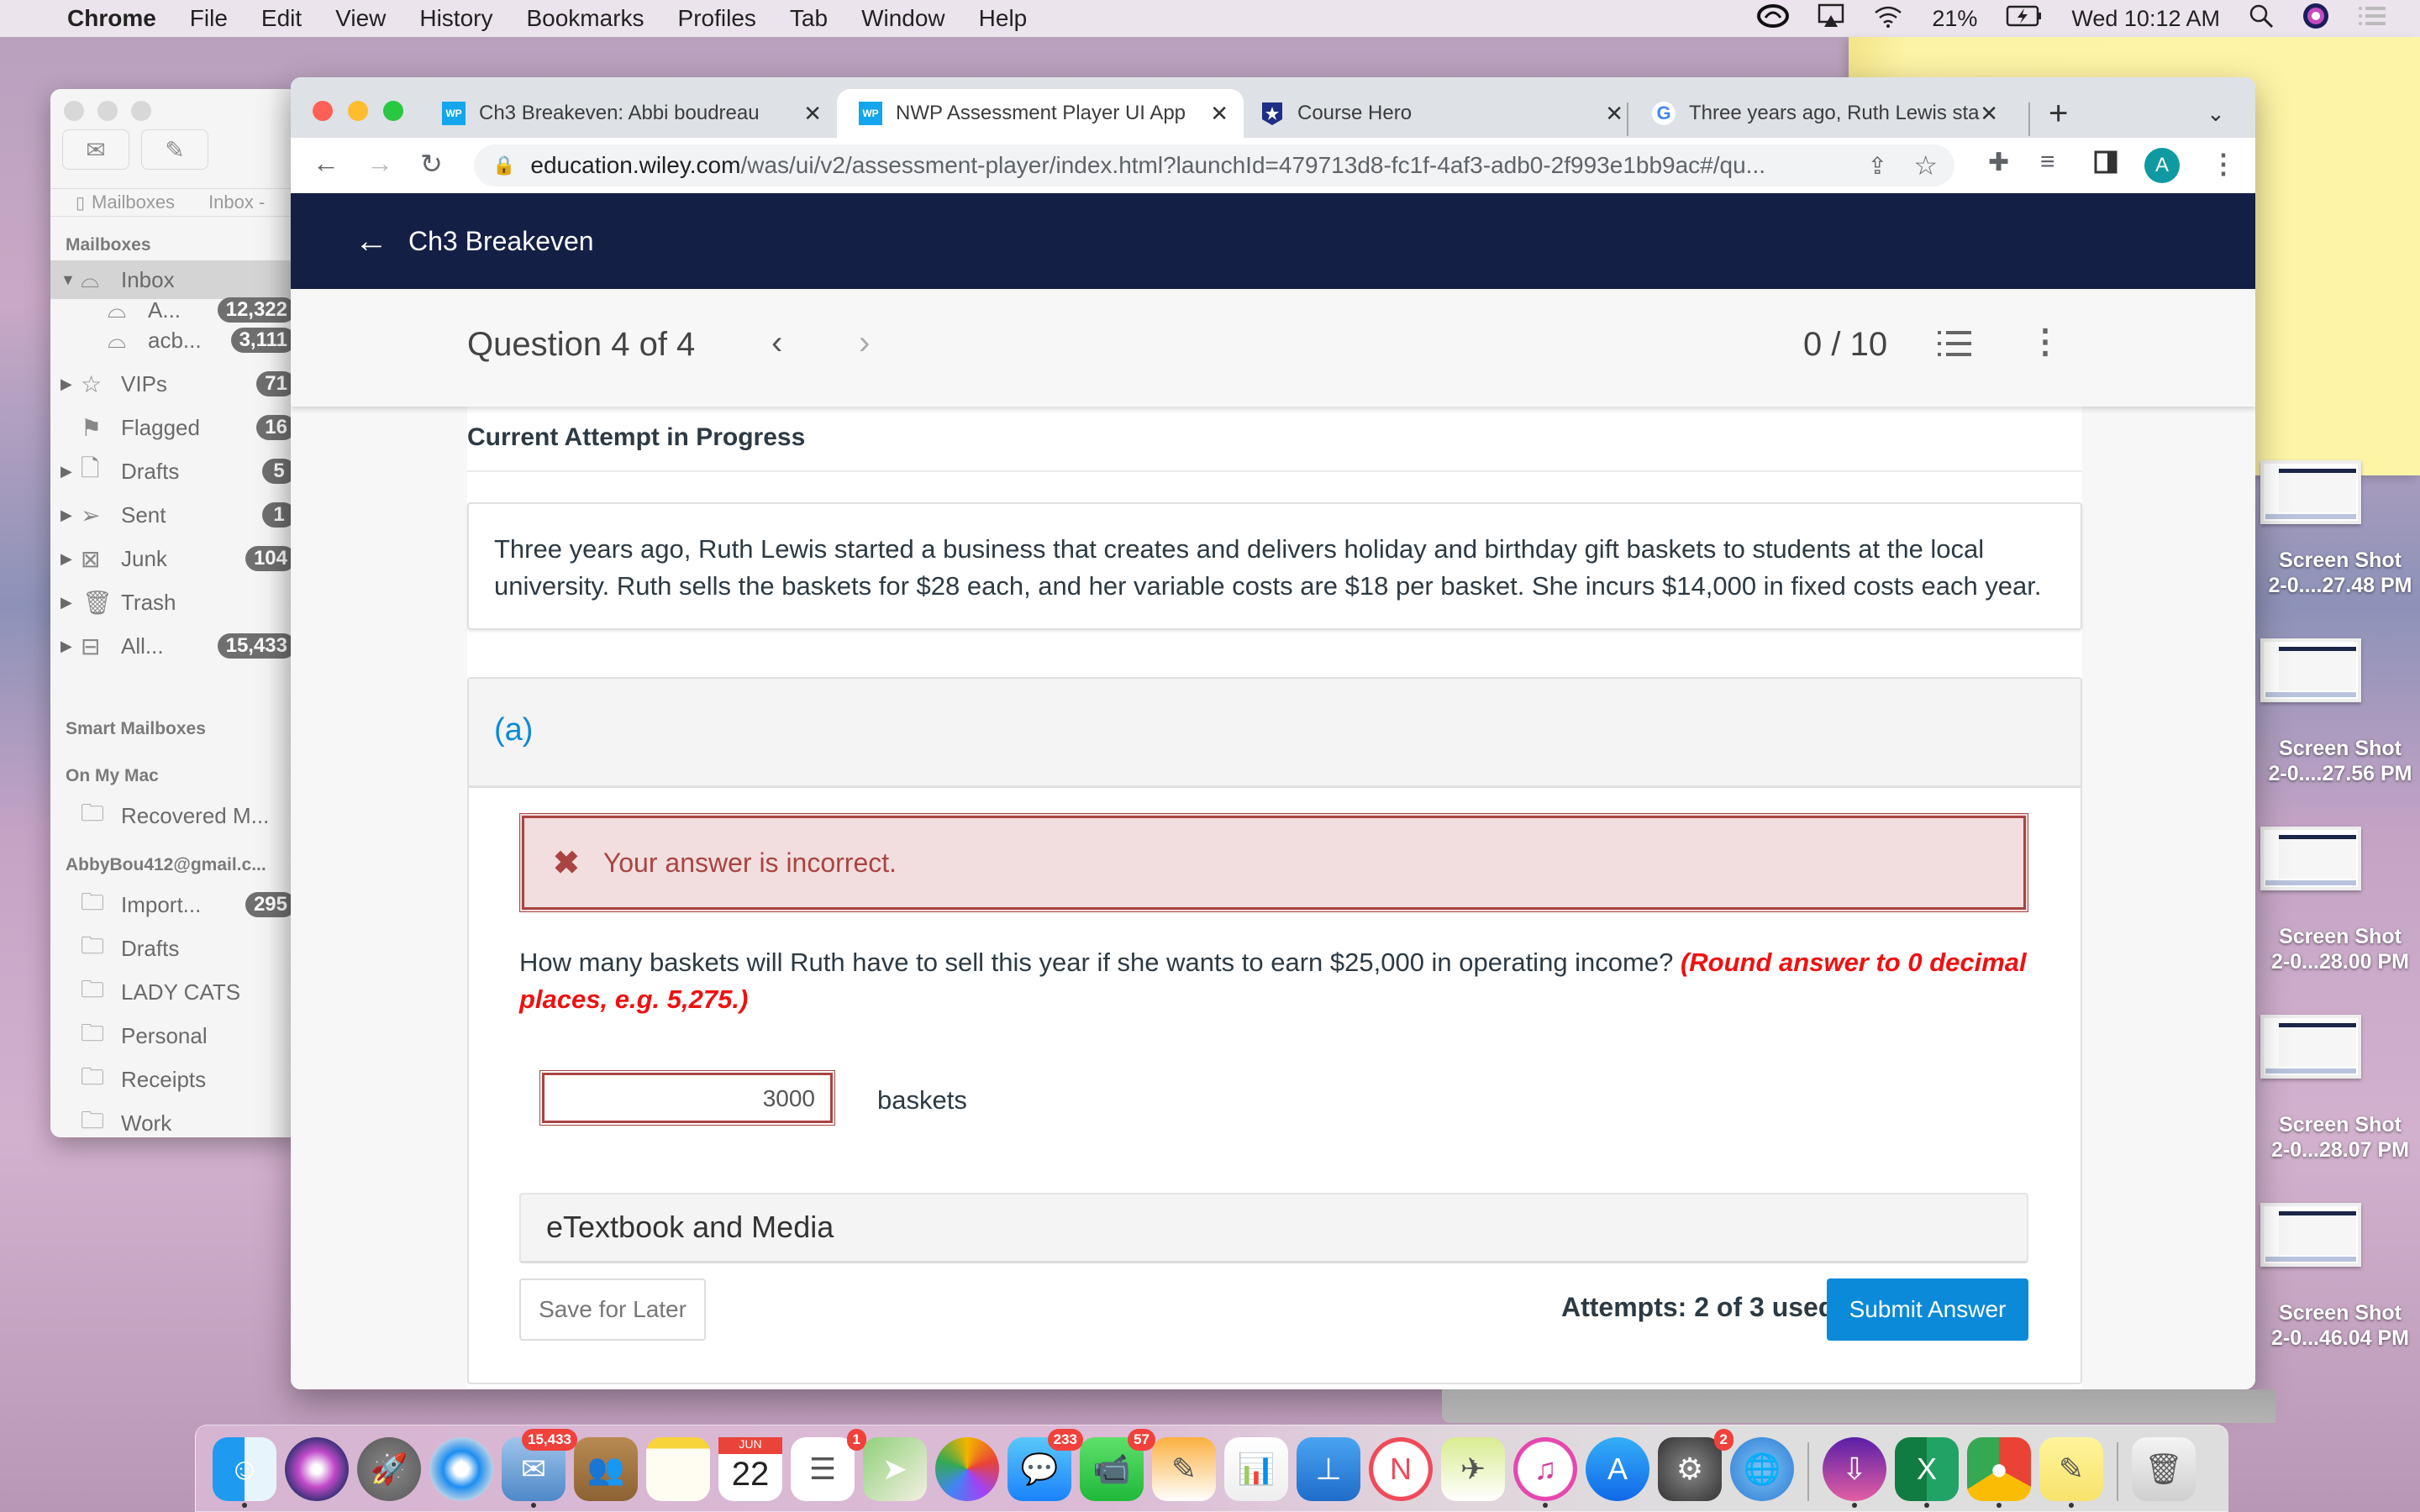  Describe the element at coordinates (539, 1465) in the screenshot. I see `dock-mail: ✉ 15,433` at that location.